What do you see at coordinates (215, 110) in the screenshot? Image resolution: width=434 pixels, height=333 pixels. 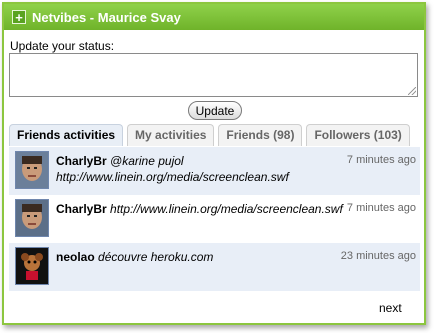 I see `update-button: Update` at bounding box center [215, 110].